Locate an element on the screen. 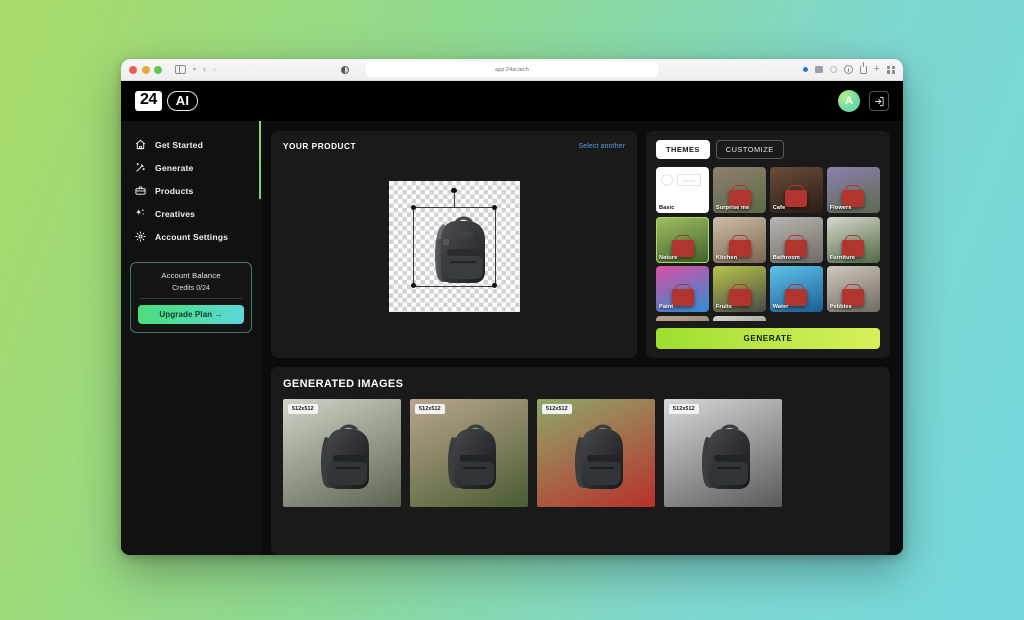  product-panel: YOUR PRODUCT Select another is located at coordinates (454, 244).